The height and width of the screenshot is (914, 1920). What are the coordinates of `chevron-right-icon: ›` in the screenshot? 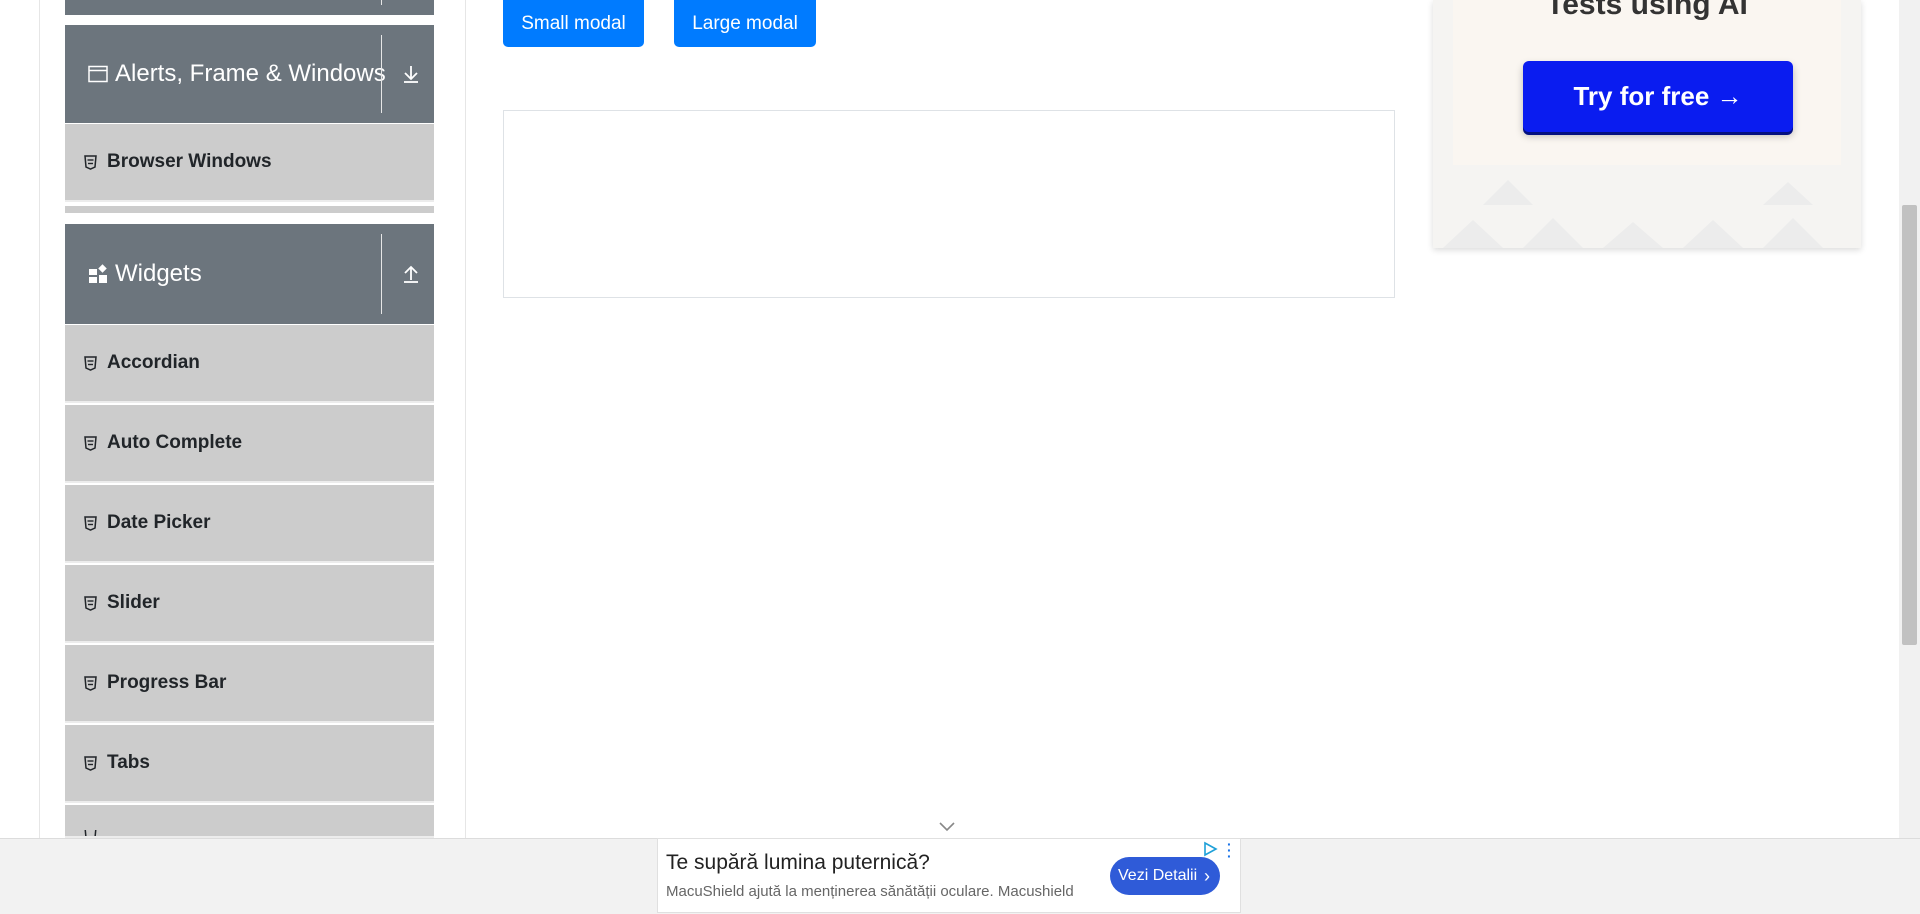 It's located at (1207, 876).